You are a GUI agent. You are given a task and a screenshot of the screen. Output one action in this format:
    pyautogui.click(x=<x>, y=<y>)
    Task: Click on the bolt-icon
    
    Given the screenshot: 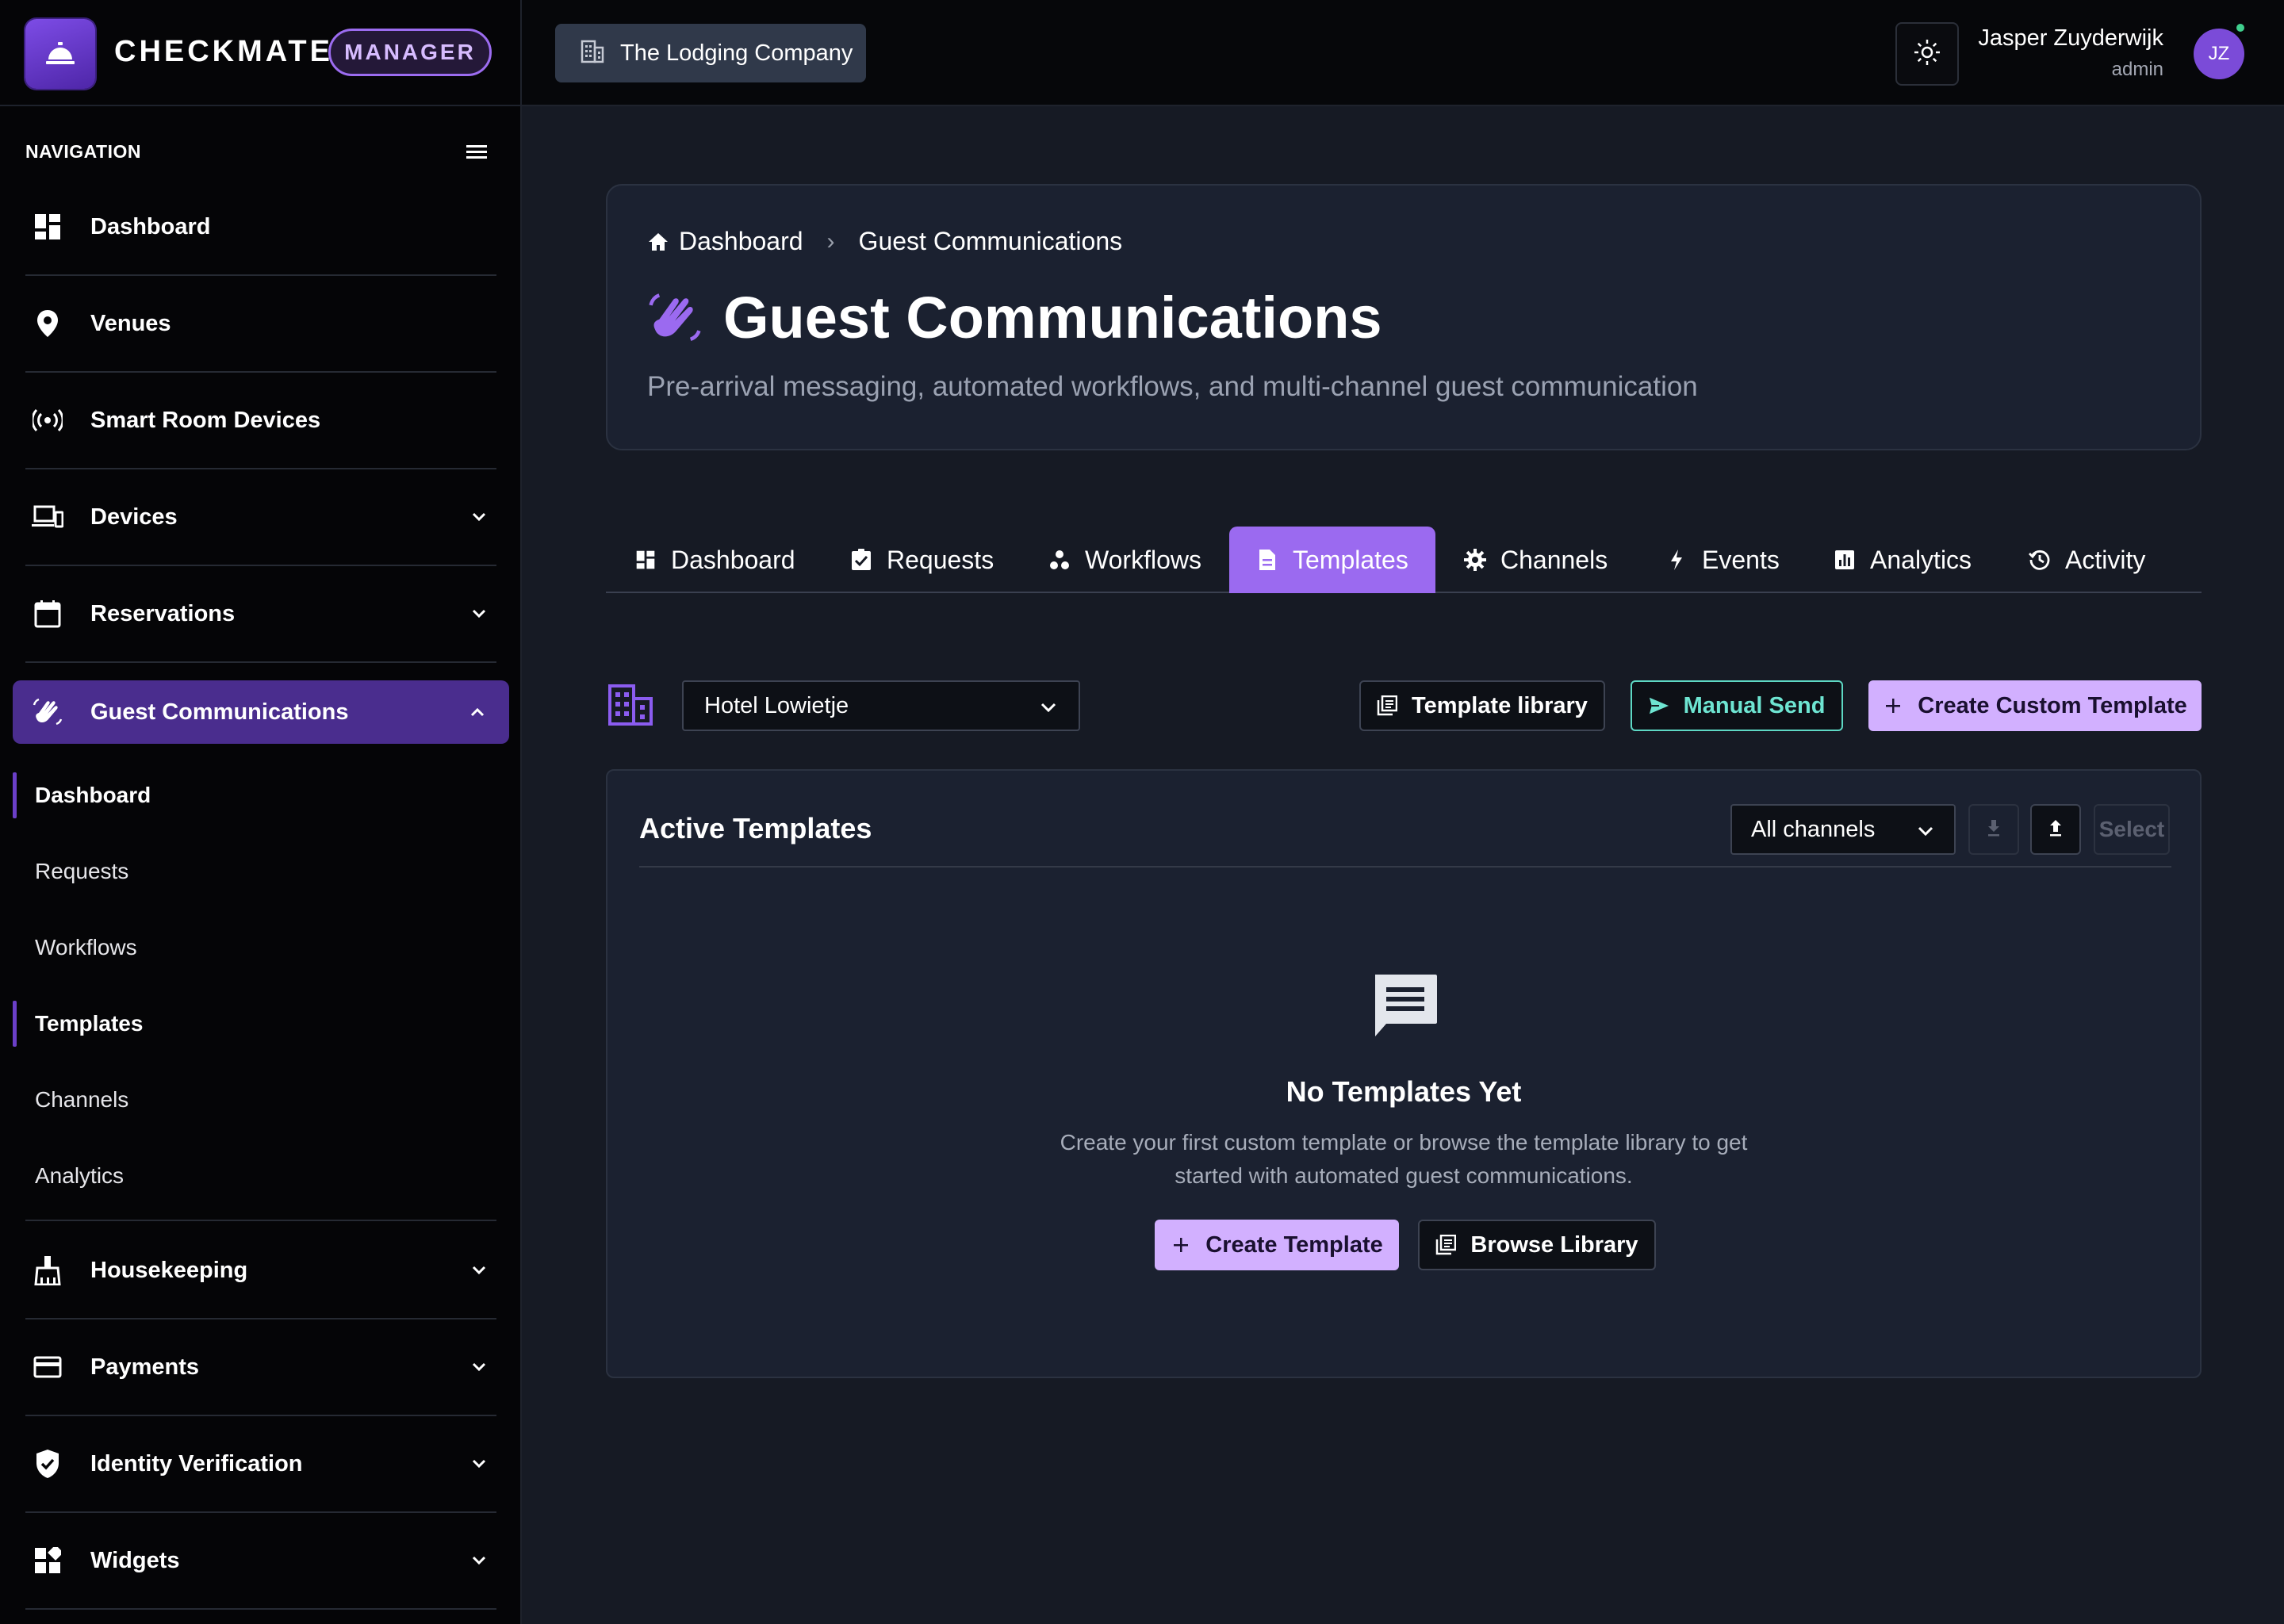 What is the action you would take?
    pyautogui.click(x=1676, y=560)
    